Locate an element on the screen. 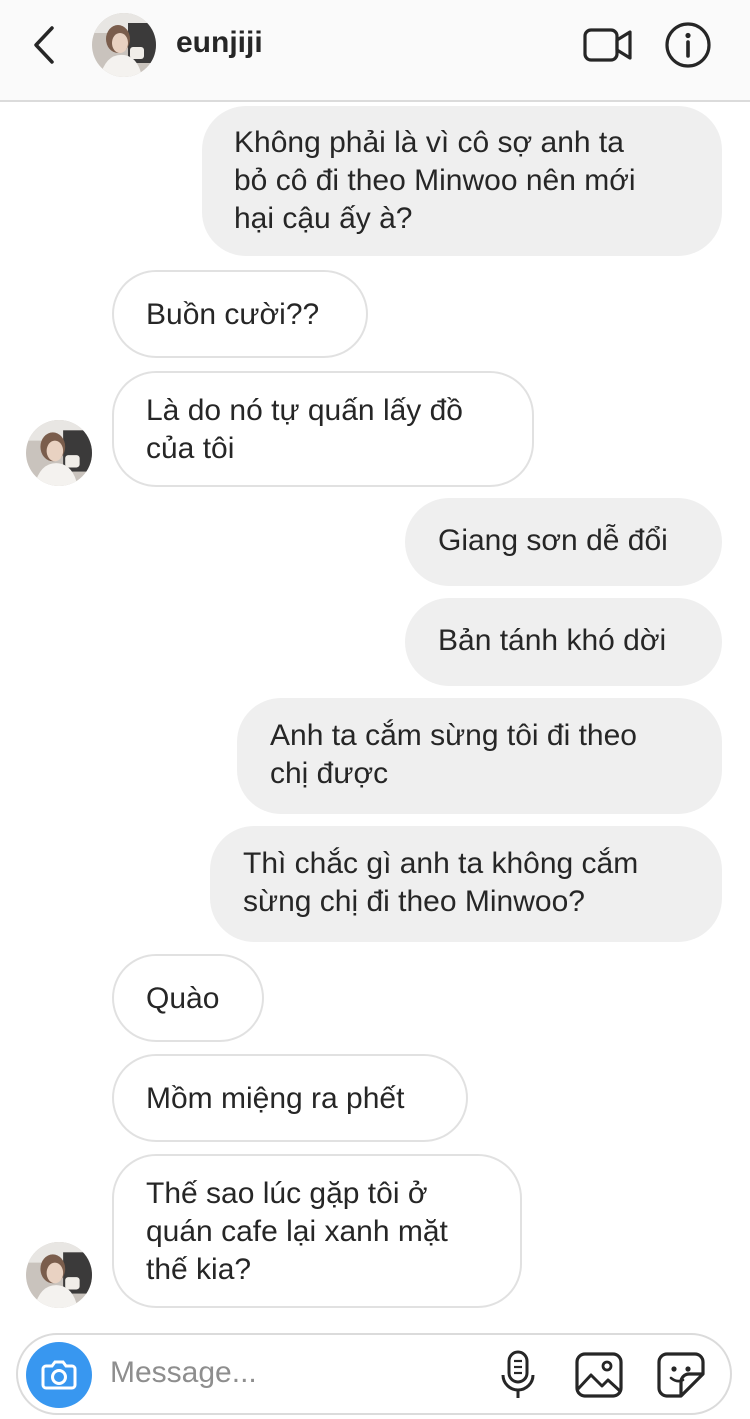 This screenshot has width=750, height=1419. back-icon is located at coordinates (45, 45).